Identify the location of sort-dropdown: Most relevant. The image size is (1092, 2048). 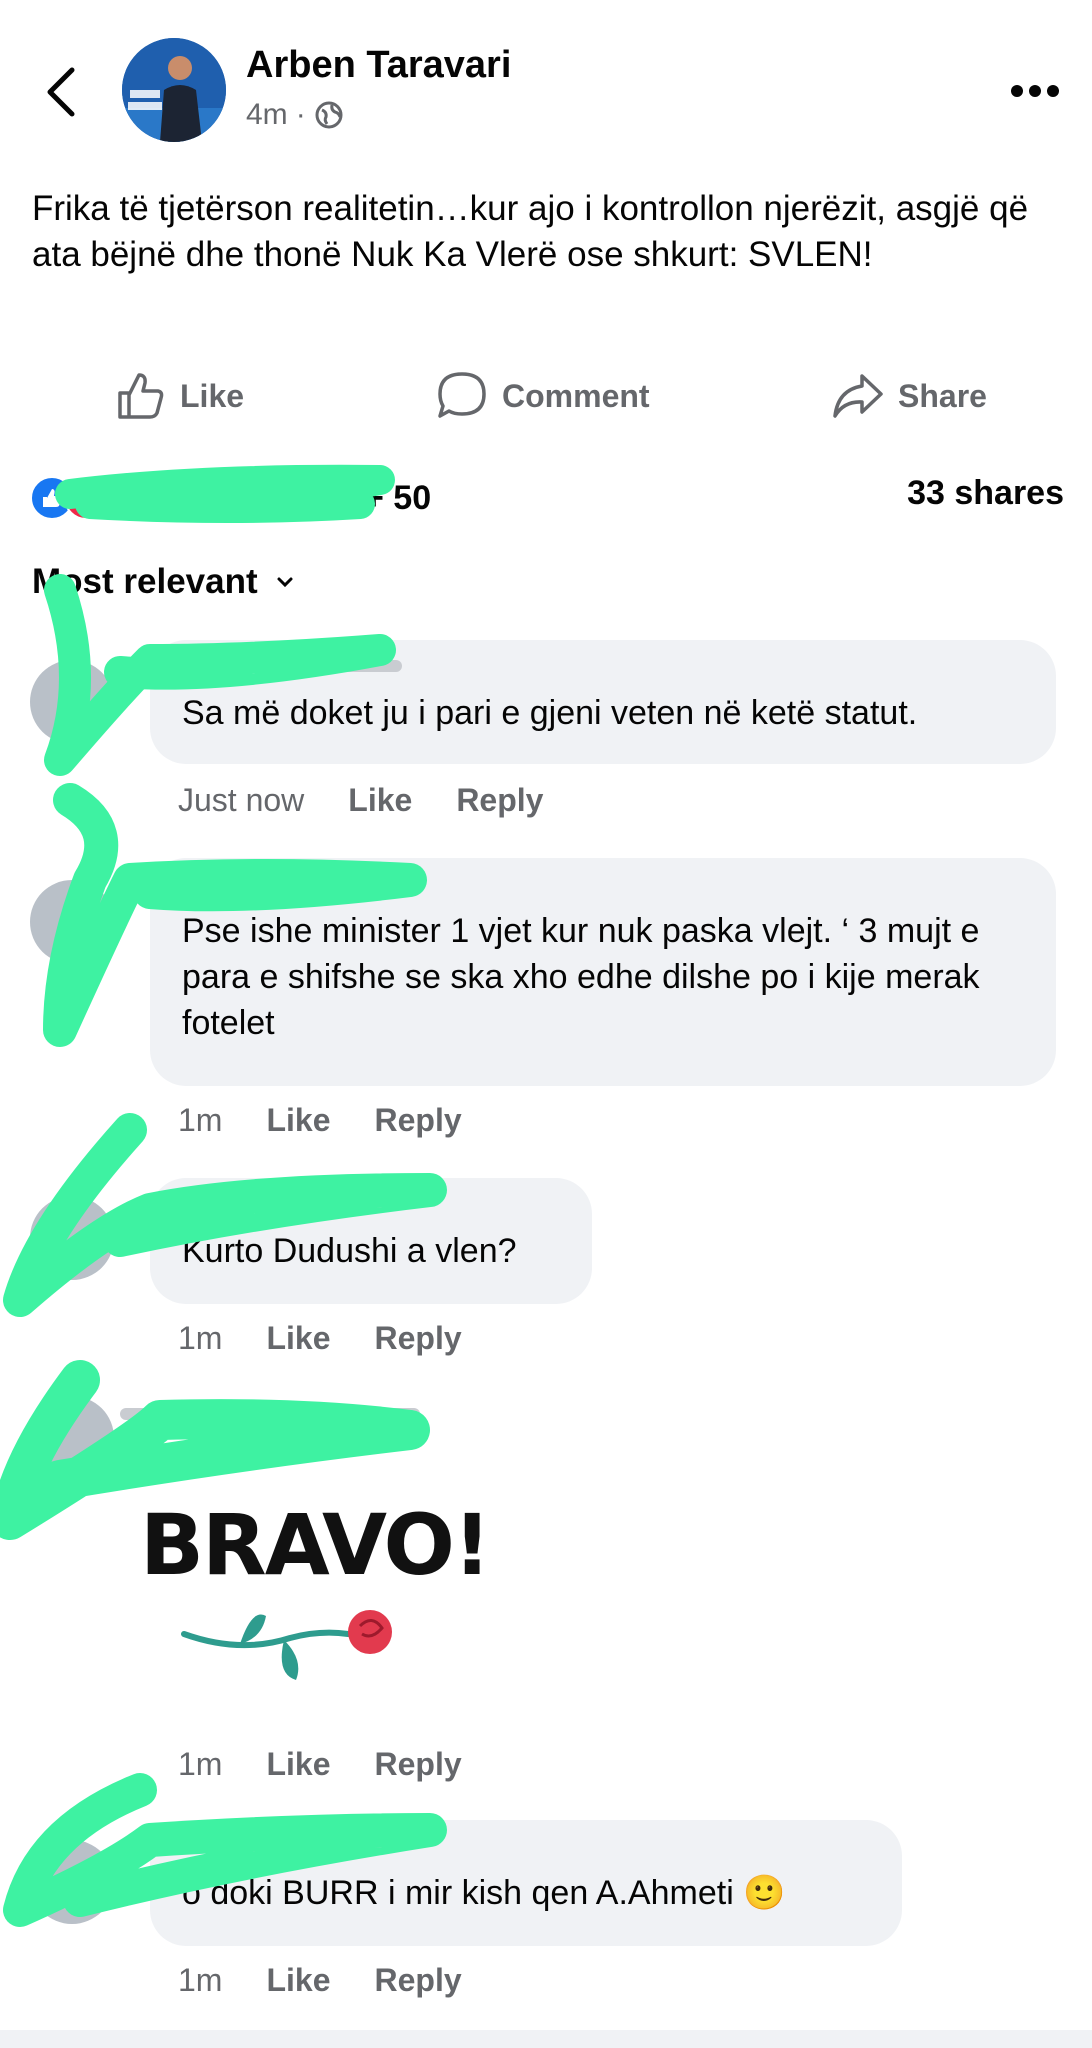
(163, 582).